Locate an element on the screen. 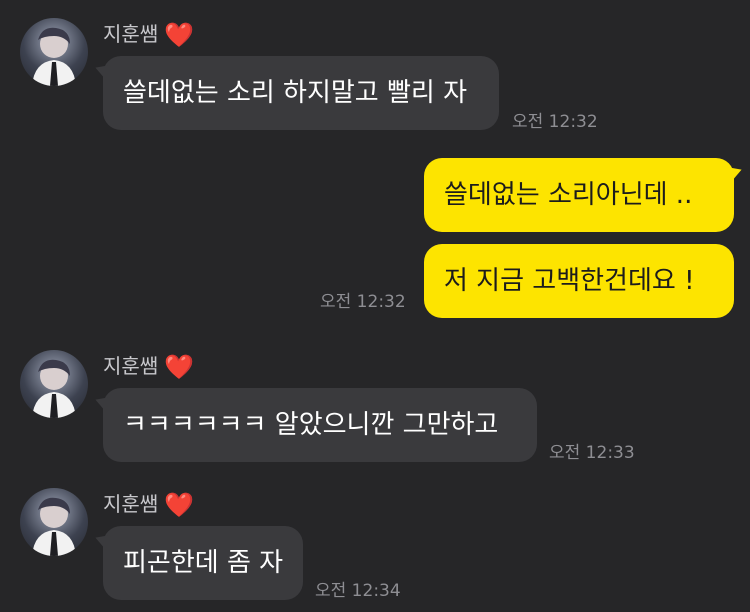 Image resolution: width=750 pixels, height=612 pixels. message-bubble-incoming: 피곤한데 좀 자 is located at coordinates (197, 563).